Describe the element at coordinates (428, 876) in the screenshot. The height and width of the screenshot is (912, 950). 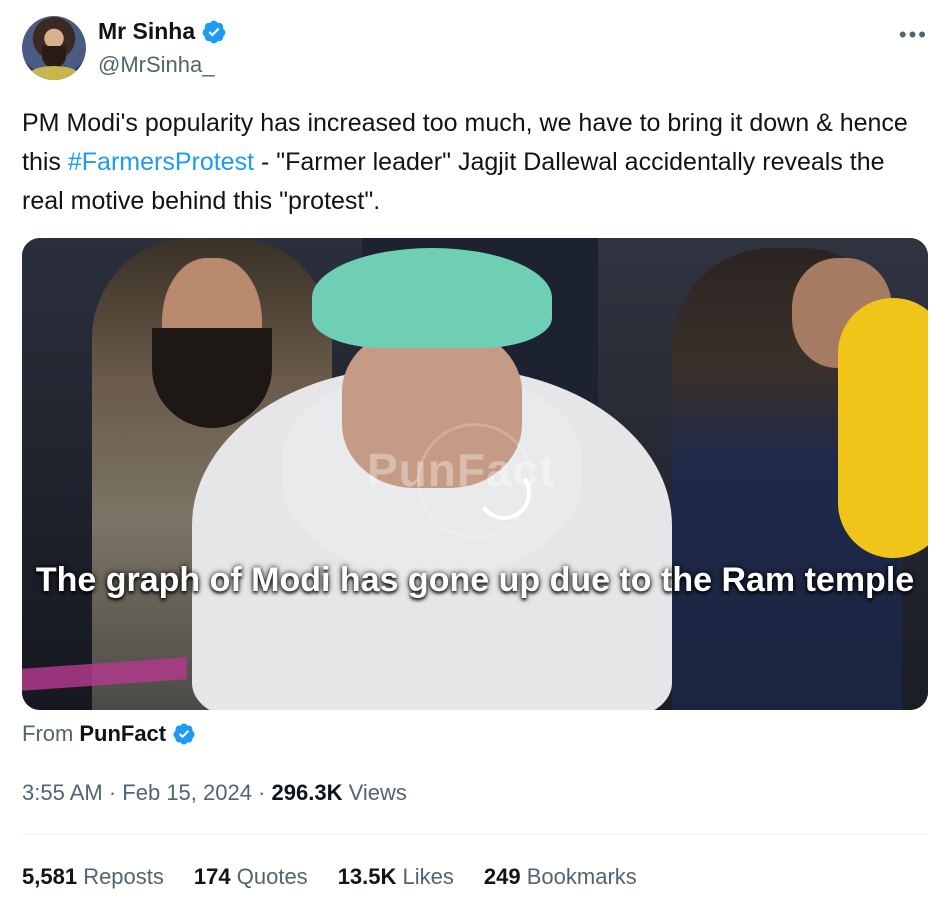
I see `likes-label: Likes` at that location.